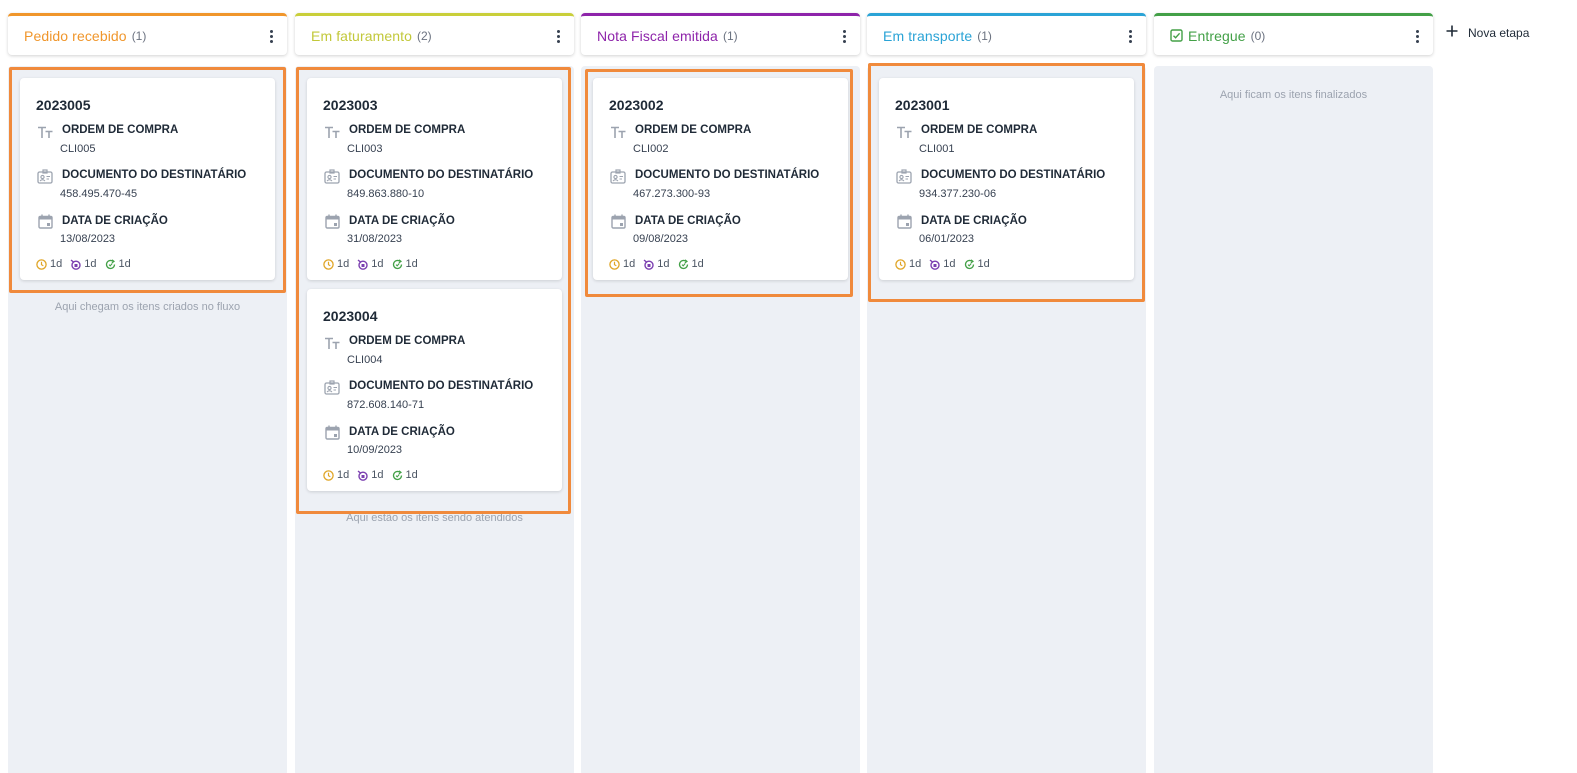  What do you see at coordinates (1006, 34) in the screenshot?
I see `column-header: Em transporte (1)` at bounding box center [1006, 34].